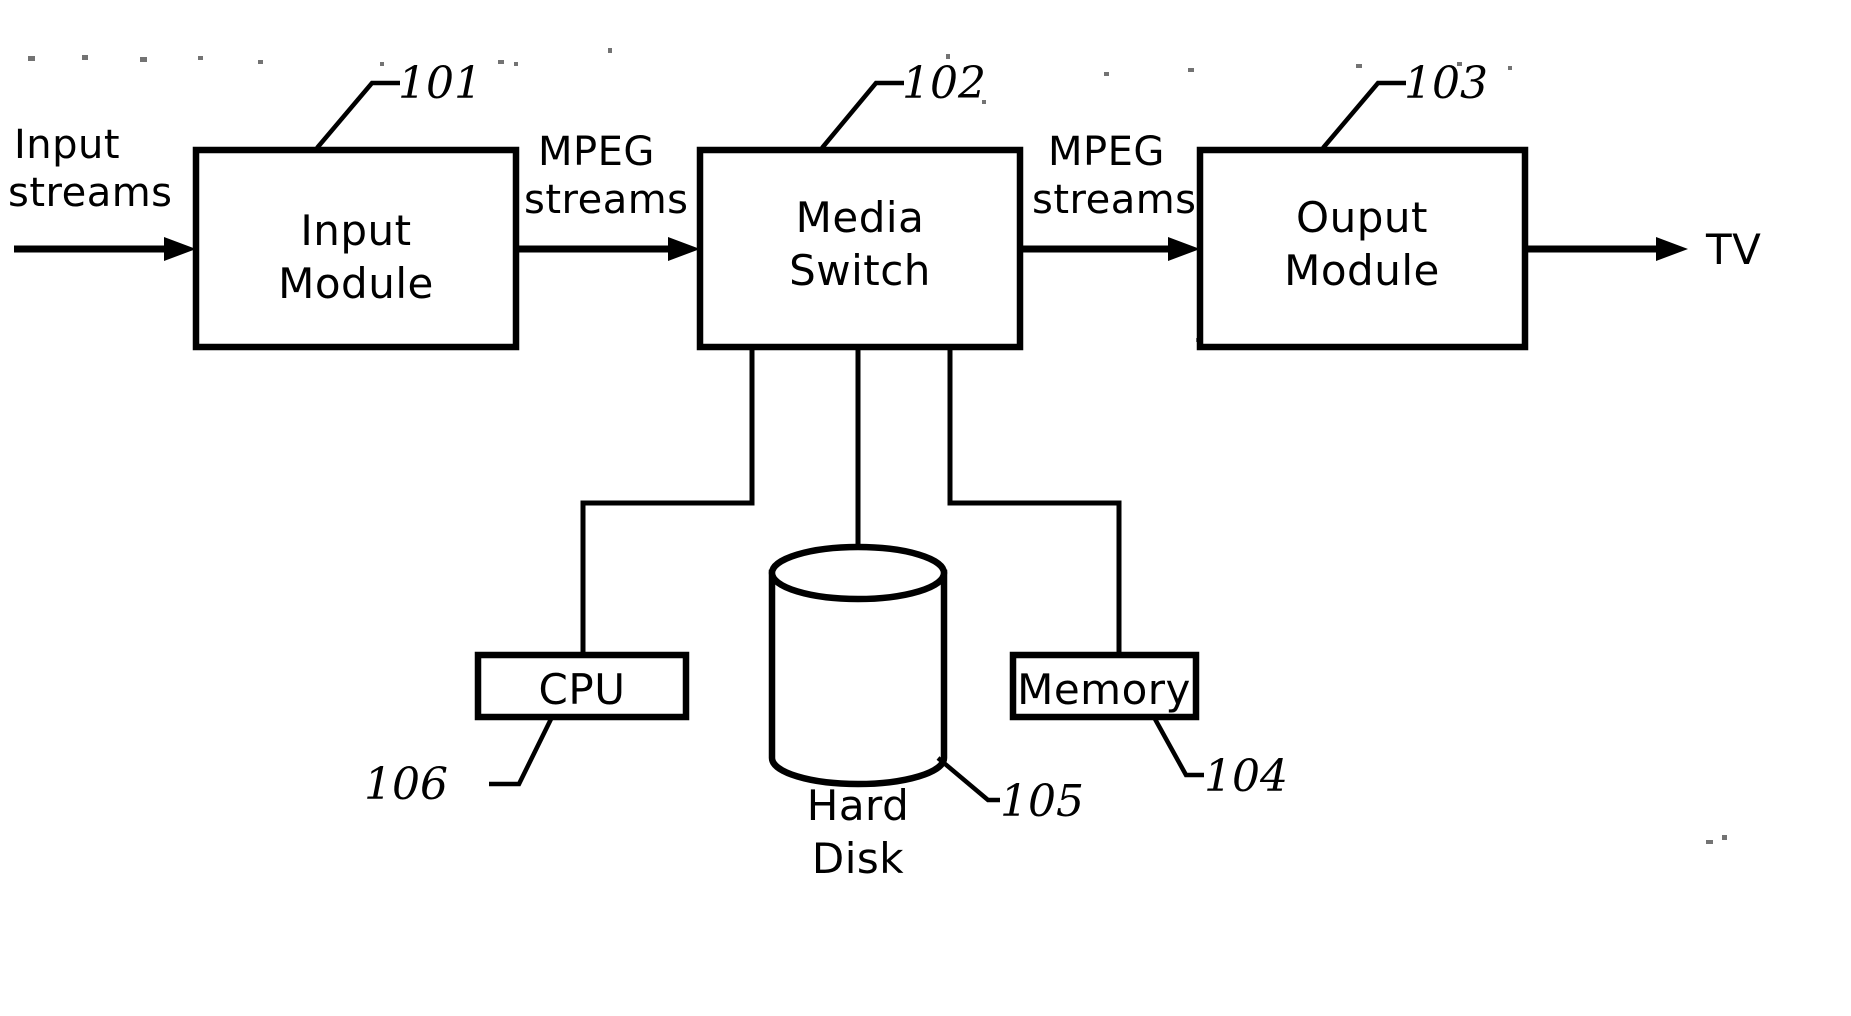 The height and width of the screenshot is (1016, 1851). I want to click on ref-numeral-101: 101, so click(440, 83).